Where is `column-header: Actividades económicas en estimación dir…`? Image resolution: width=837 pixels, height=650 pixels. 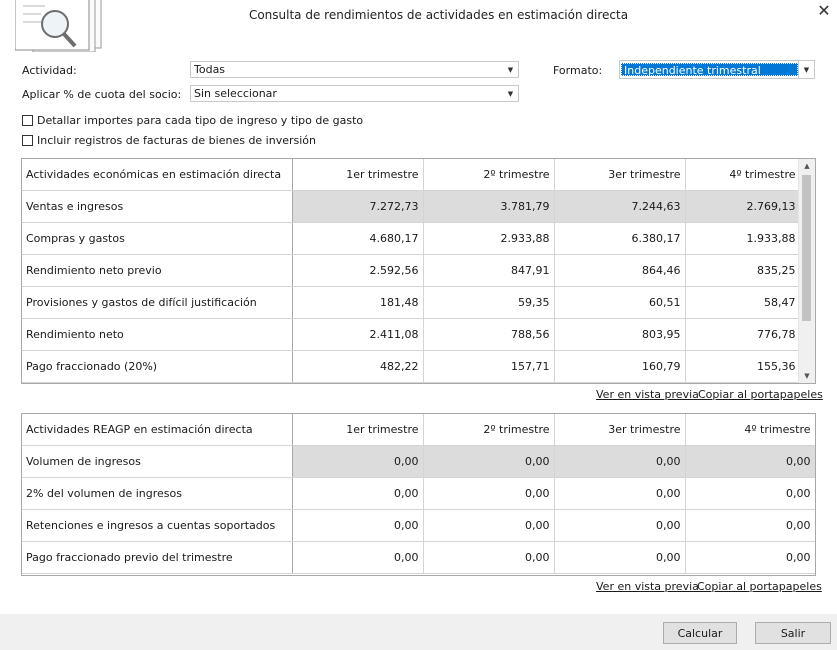 column-header: Actividades económicas en estimación dir… is located at coordinates (157, 175).